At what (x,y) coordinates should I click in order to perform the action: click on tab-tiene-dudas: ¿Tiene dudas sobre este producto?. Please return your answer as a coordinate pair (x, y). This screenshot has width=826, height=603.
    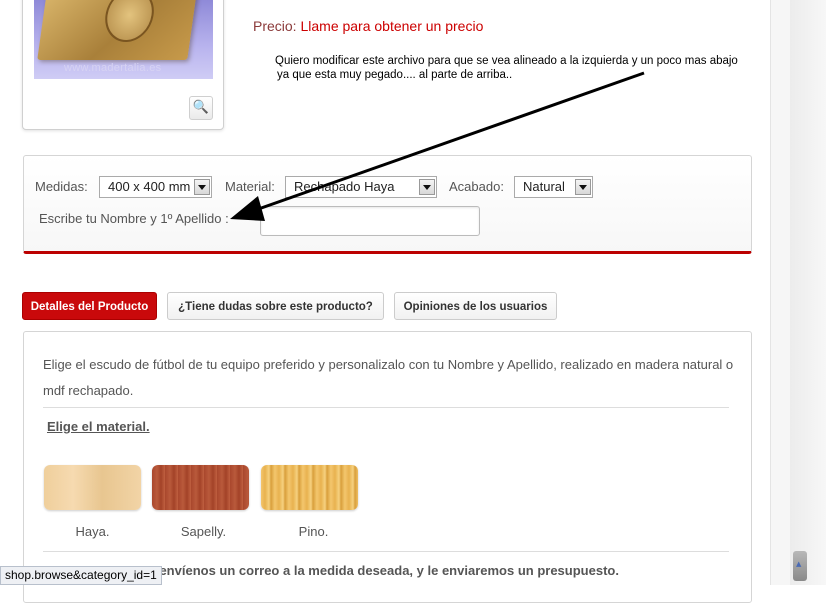
    Looking at the image, I should click on (275, 306).